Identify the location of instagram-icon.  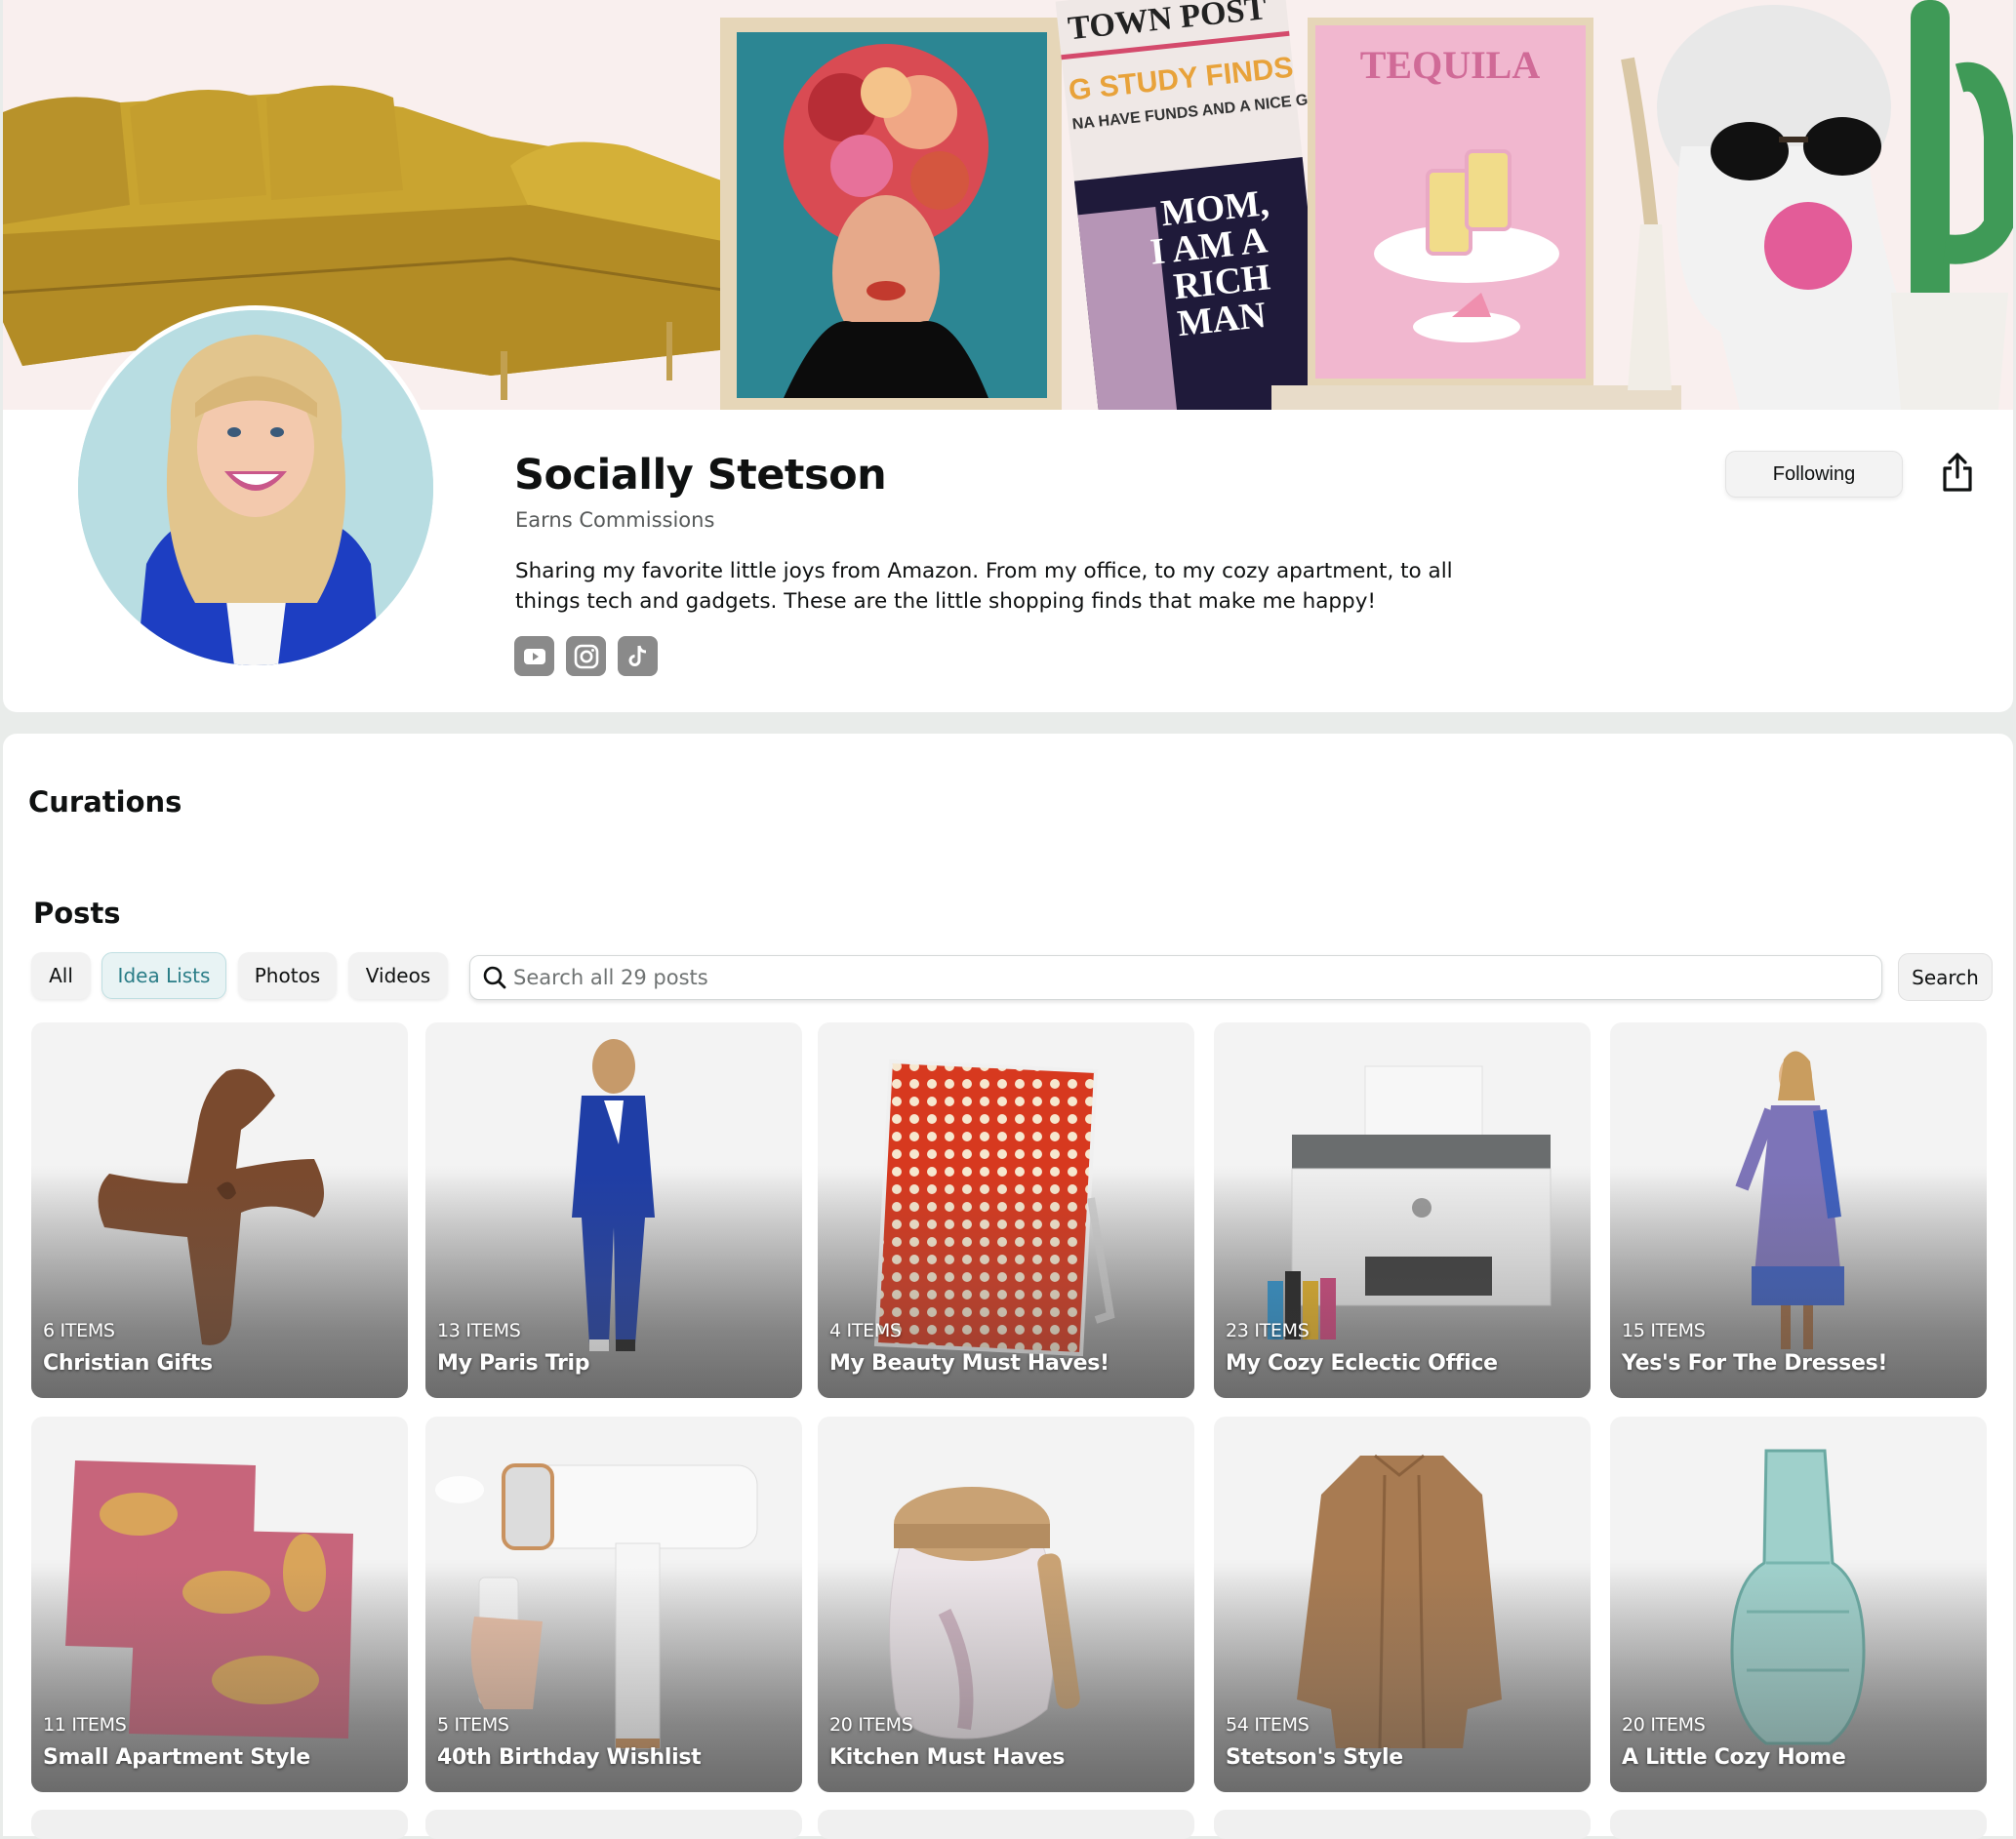
(586, 656).